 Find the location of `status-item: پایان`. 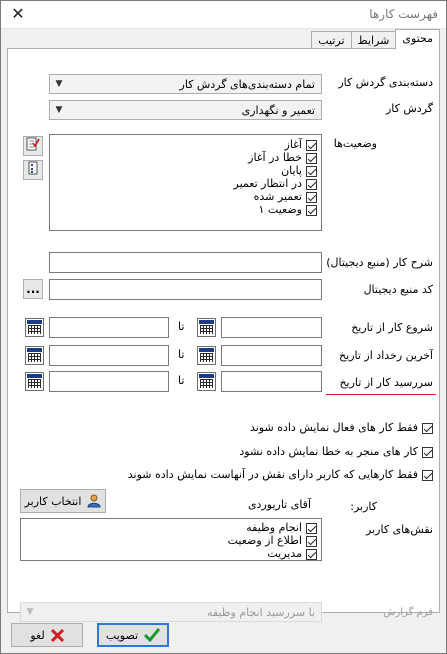

status-item: پایان is located at coordinates (299, 170).